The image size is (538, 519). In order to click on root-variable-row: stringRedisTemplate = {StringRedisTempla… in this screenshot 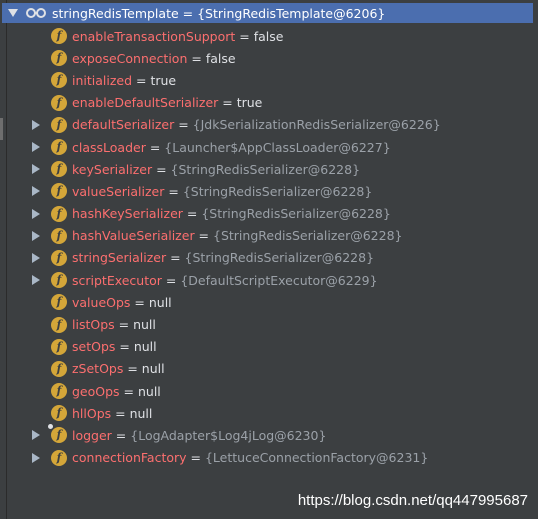, I will do `click(267, 13)`.